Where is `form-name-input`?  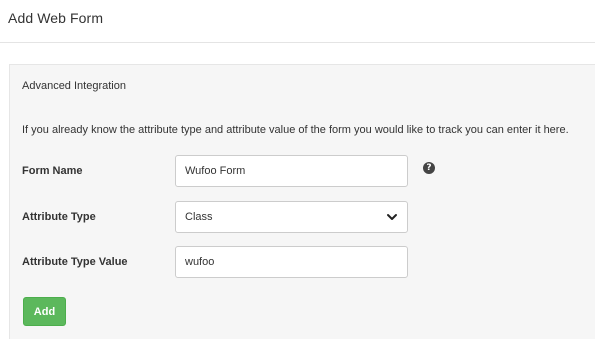
form-name-input is located at coordinates (291, 171).